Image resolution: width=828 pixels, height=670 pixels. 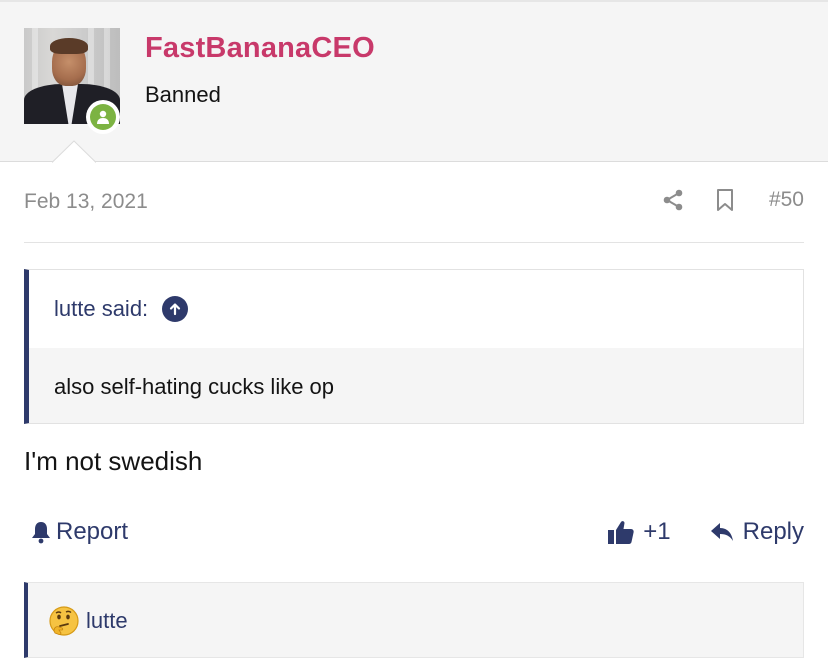 I want to click on username-link: FastBananaCEO, so click(x=260, y=48).